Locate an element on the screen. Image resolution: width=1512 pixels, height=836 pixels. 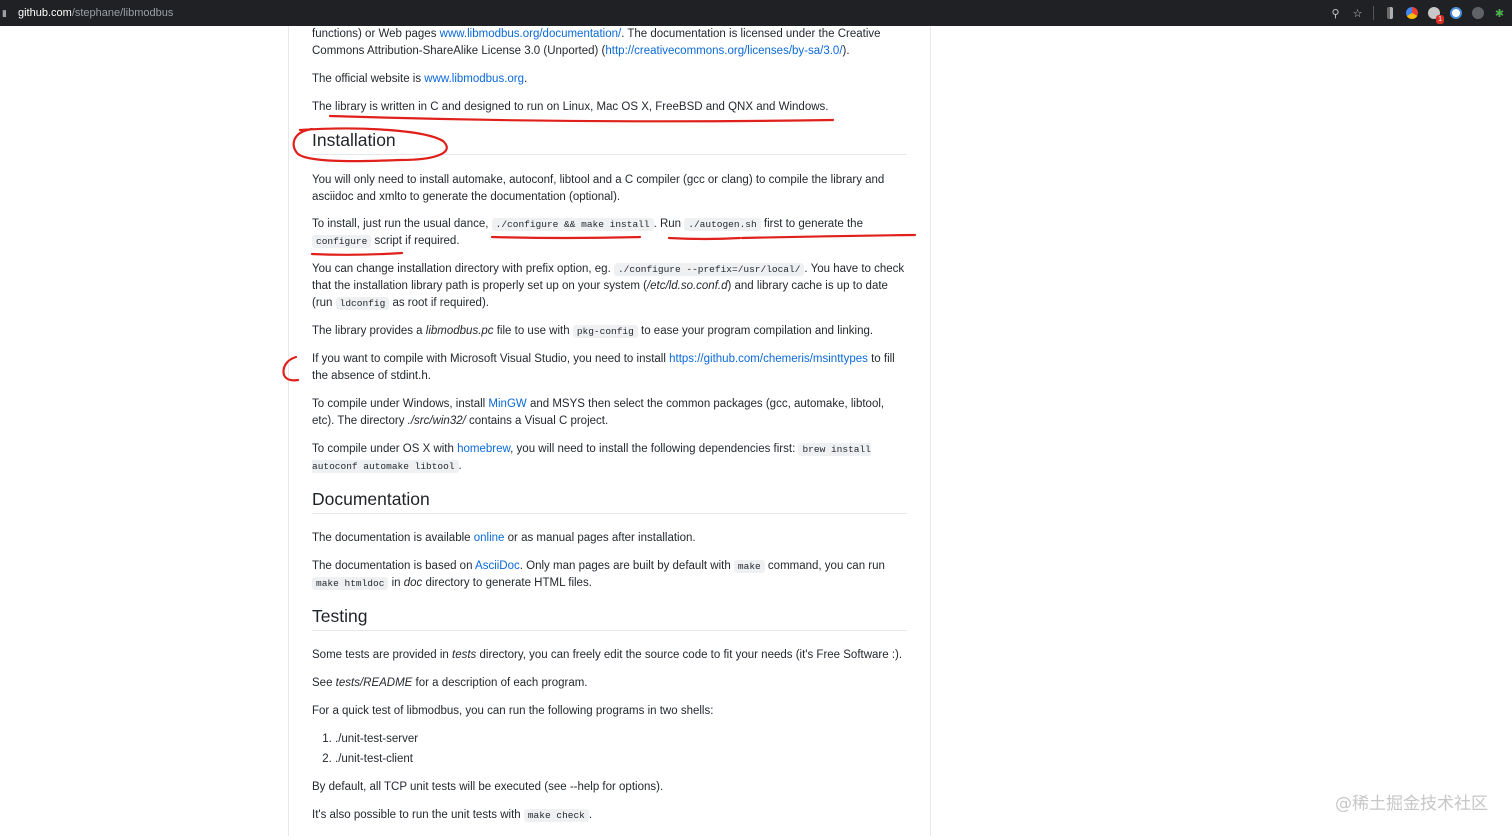
address-bar: github.com/stephane/libmodbus is located at coordinates (95, 13).